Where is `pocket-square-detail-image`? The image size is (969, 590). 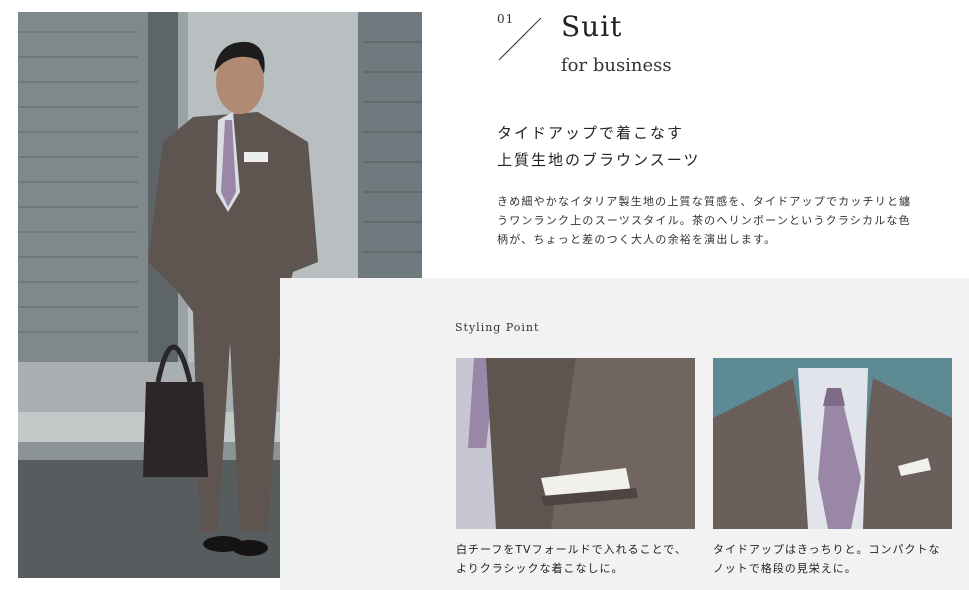 pocket-square-detail-image is located at coordinates (575, 443).